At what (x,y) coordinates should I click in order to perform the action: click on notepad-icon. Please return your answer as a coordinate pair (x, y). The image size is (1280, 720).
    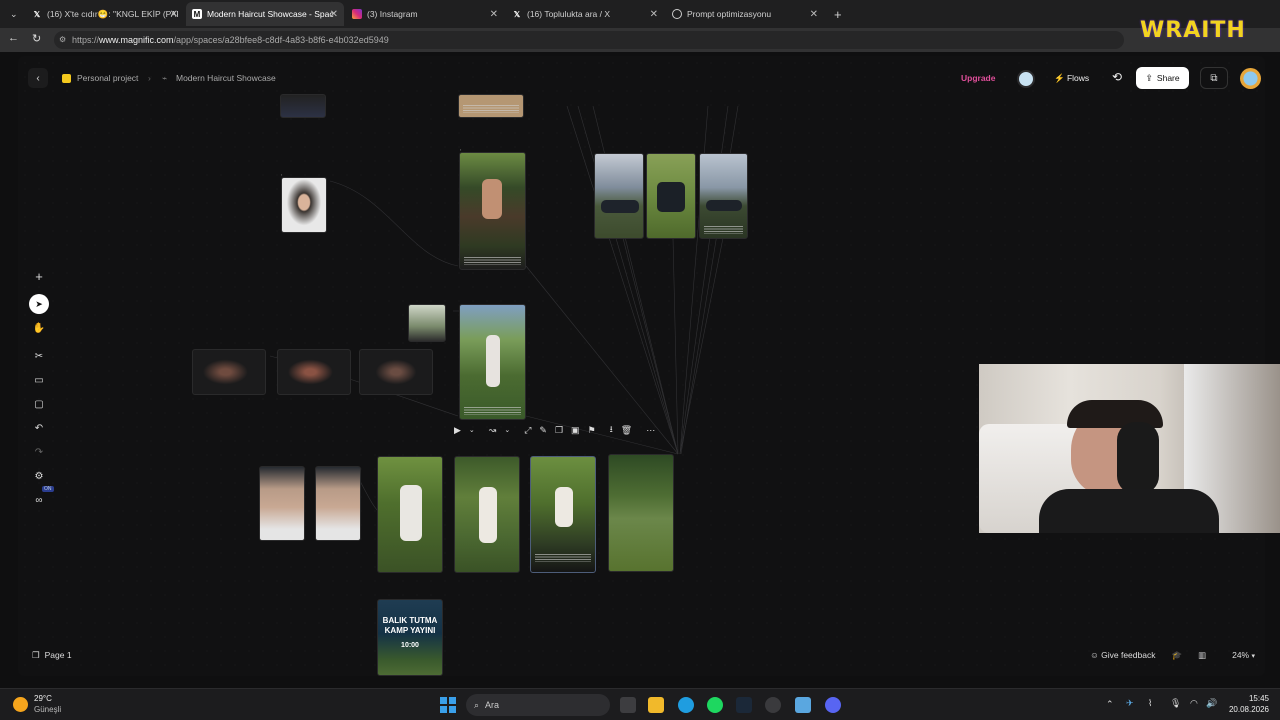
    Looking at the image, I should click on (803, 705).